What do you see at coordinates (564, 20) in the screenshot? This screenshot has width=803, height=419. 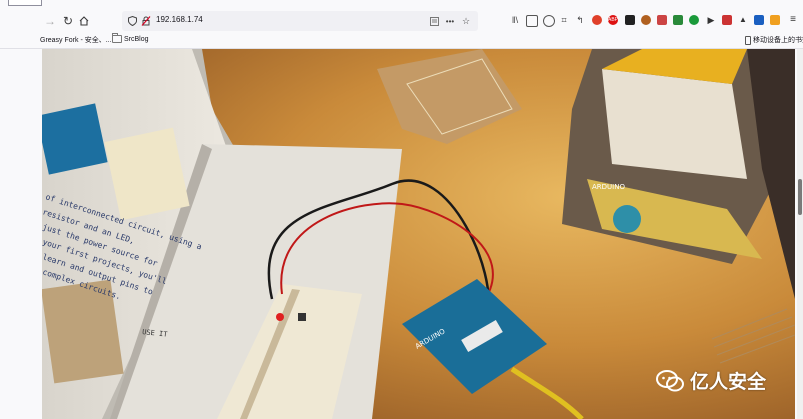 I see `crop-icon: ⌗` at bounding box center [564, 20].